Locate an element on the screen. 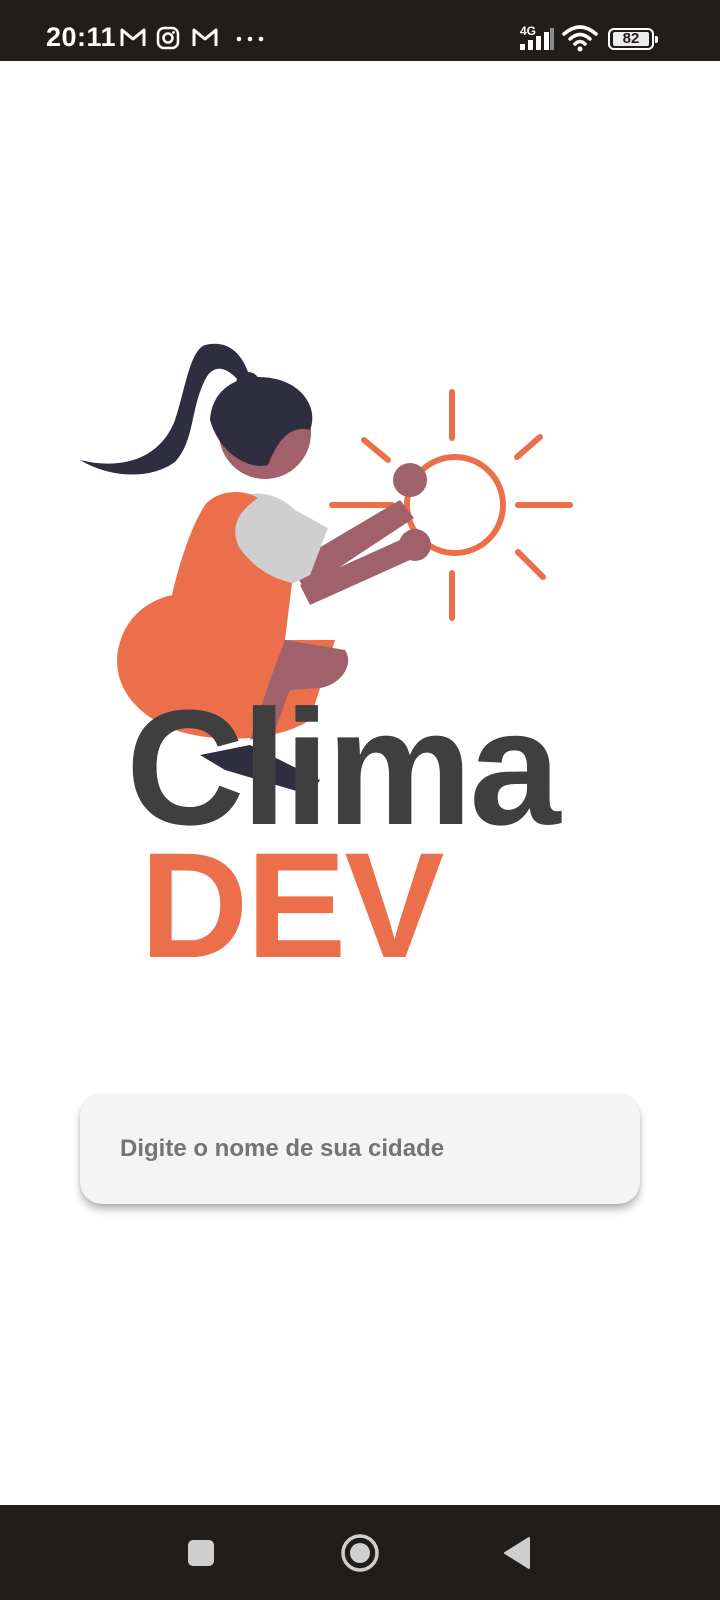 This screenshot has width=720, height=1600. sun-icon is located at coordinates (451, 505).